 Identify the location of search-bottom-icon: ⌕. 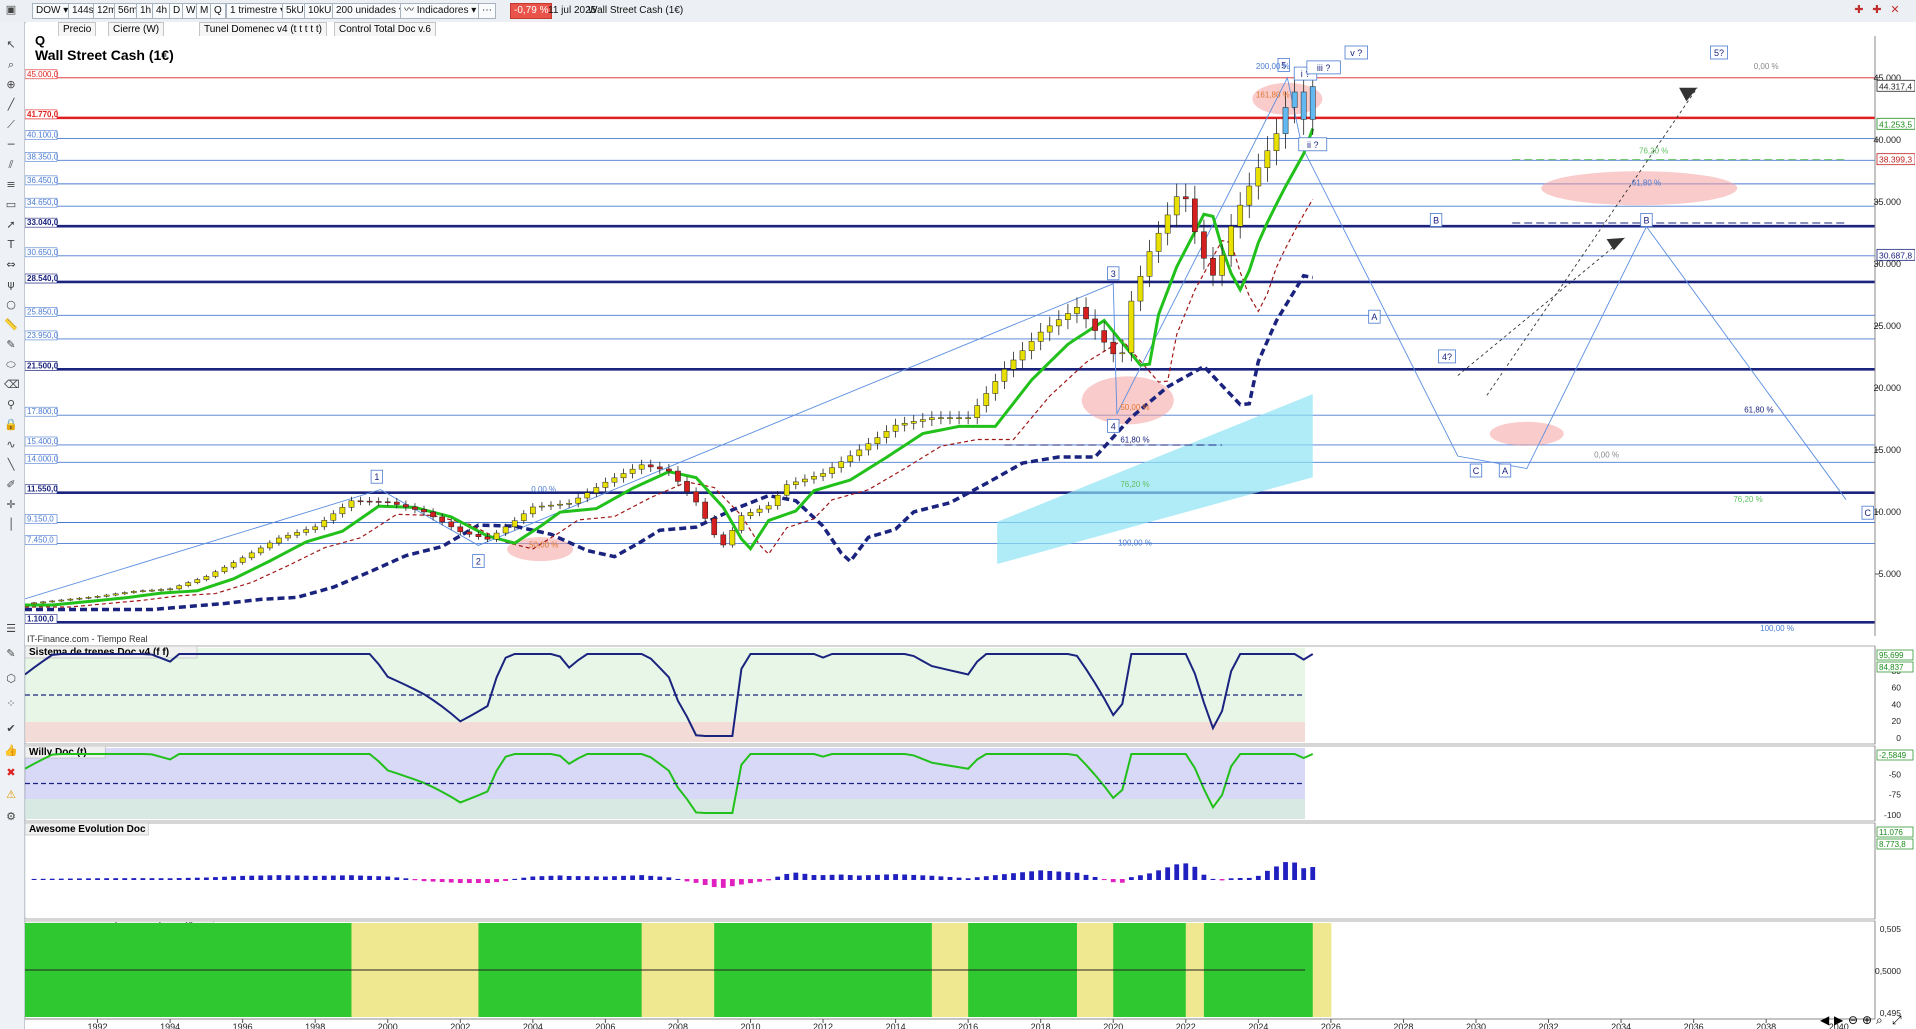
(1879, 1020).